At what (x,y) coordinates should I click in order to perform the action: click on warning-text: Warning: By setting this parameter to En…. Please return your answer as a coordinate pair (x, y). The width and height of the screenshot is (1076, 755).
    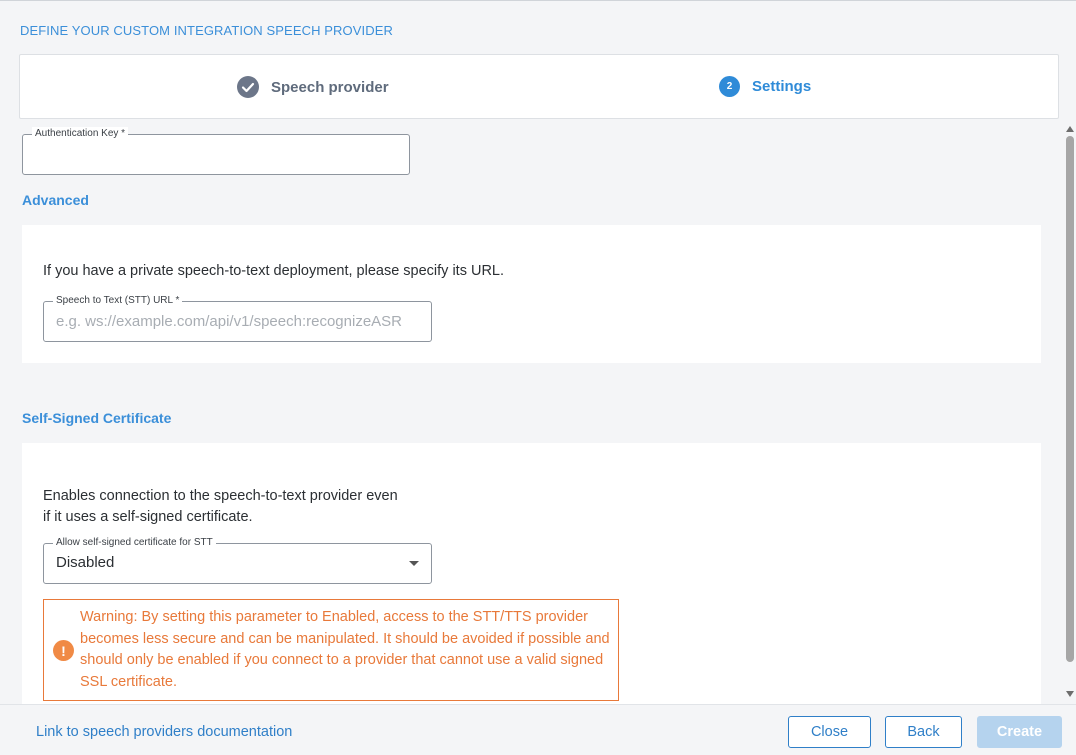
    Looking at the image, I should click on (345, 649).